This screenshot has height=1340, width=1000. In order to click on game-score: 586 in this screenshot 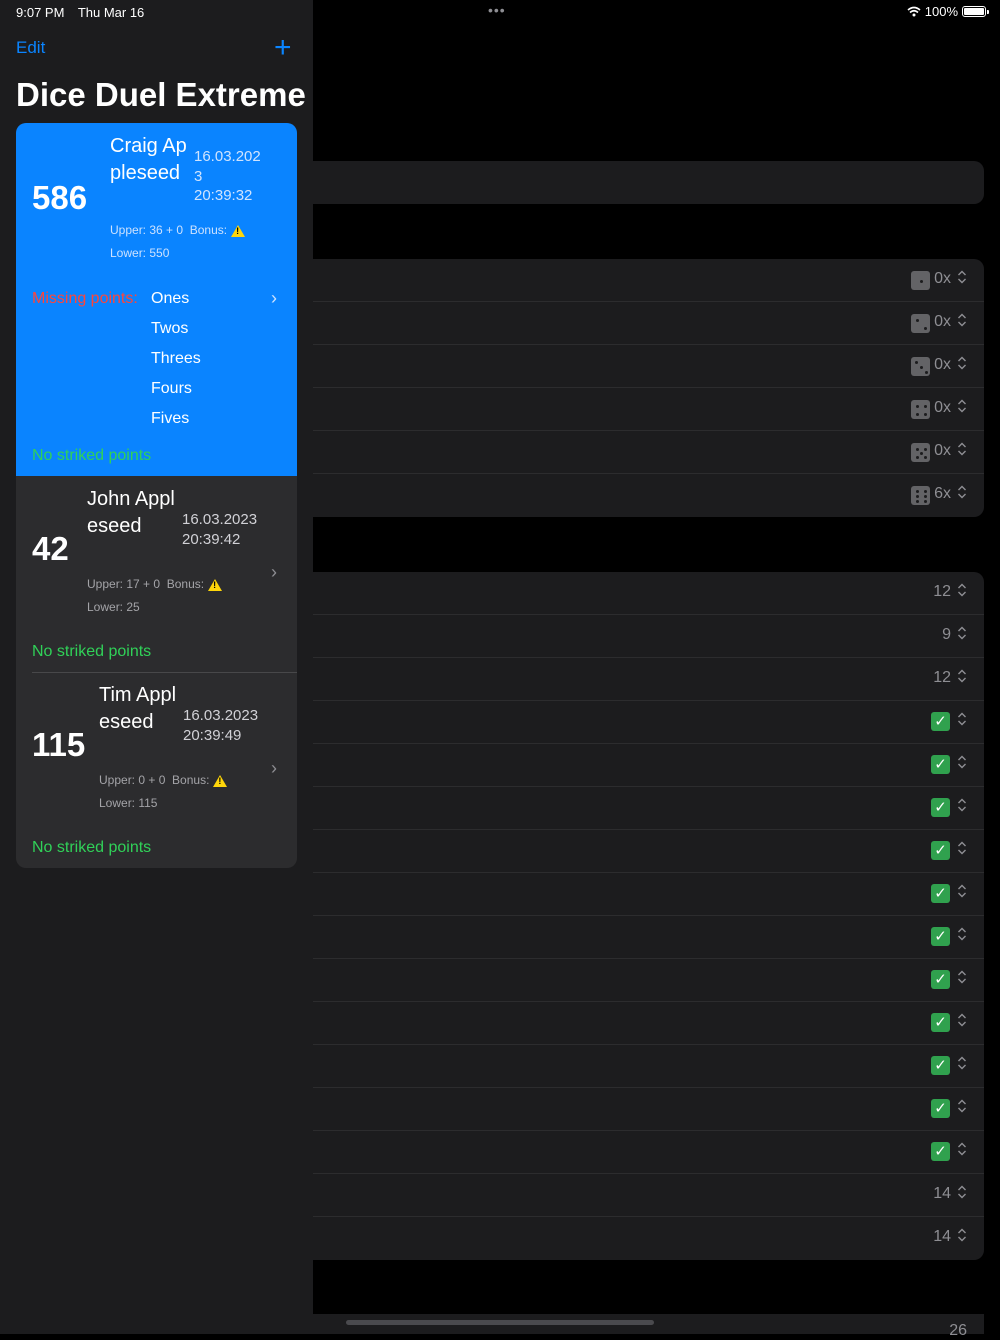, I will do `click(60, 197)`.